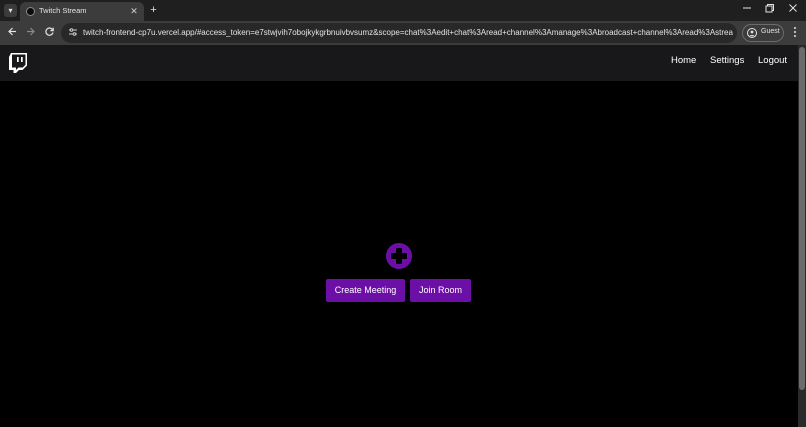 The width and height of the screenshot is (806, 427). What do you see at coordinates (30, 11) in the screenshot?
I see `tab-favicon-icon` at bounding box center [30, 11].